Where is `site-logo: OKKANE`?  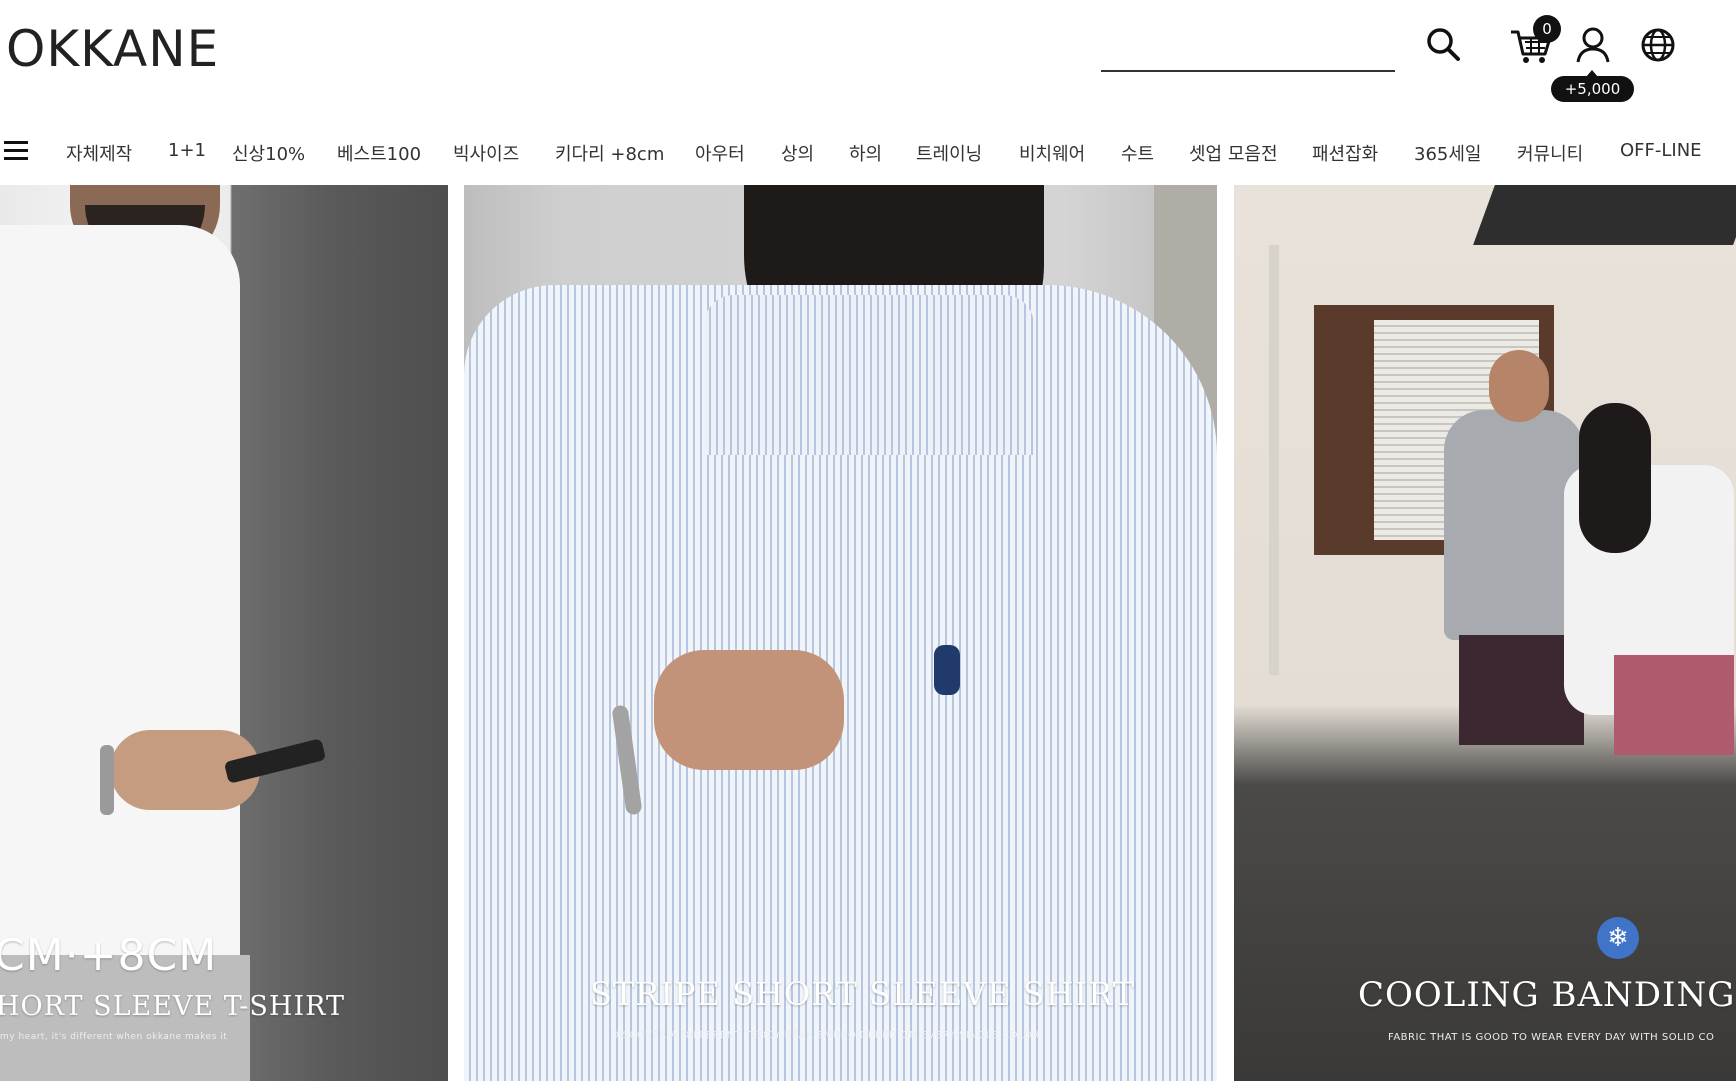 site-logo: OKKANE is located at coordinates (112, 49).